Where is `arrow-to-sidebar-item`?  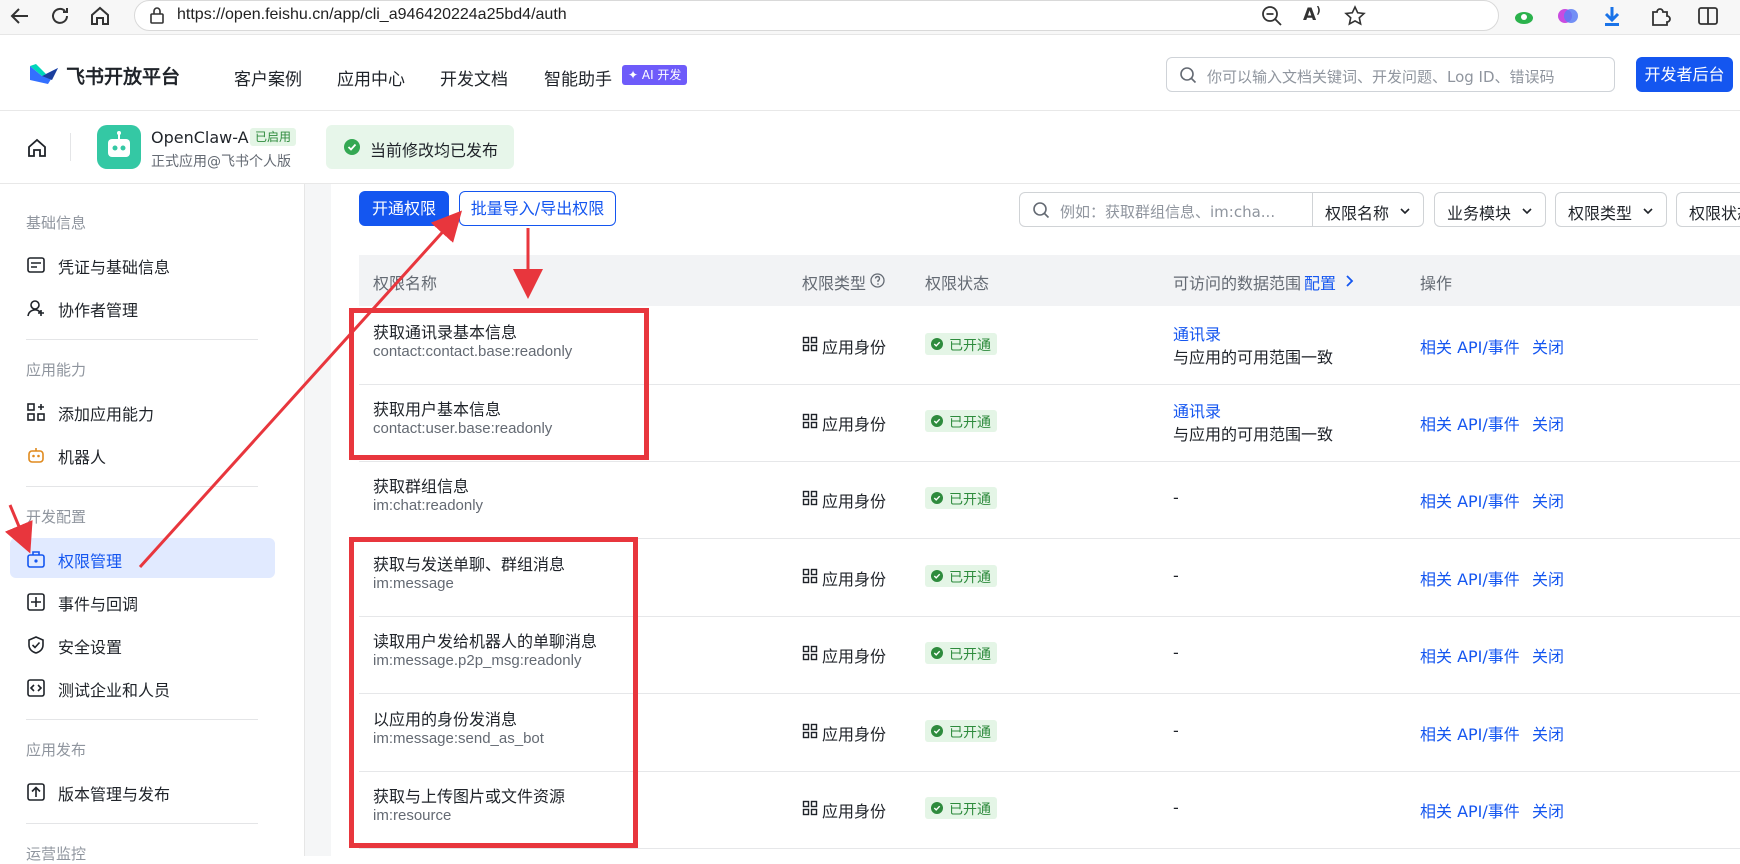 arrow-to-sidebar-item is located at coordinates (18, 529).